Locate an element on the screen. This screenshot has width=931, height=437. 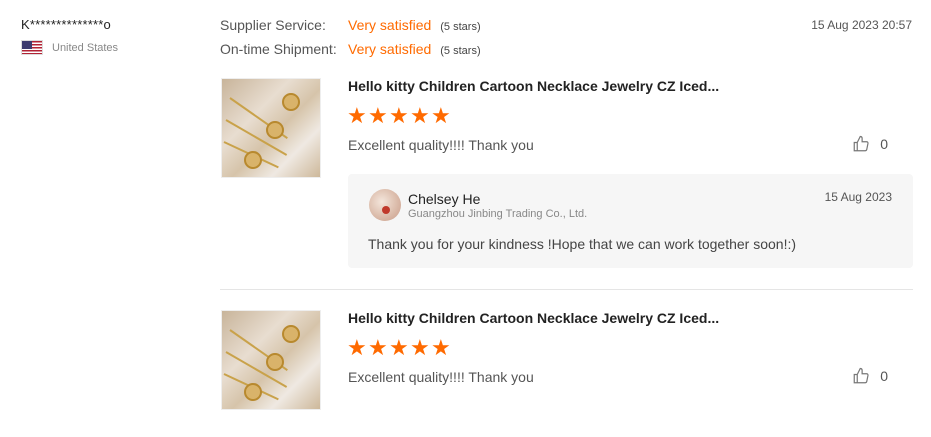
avatar is located at coordinates (385, 205).